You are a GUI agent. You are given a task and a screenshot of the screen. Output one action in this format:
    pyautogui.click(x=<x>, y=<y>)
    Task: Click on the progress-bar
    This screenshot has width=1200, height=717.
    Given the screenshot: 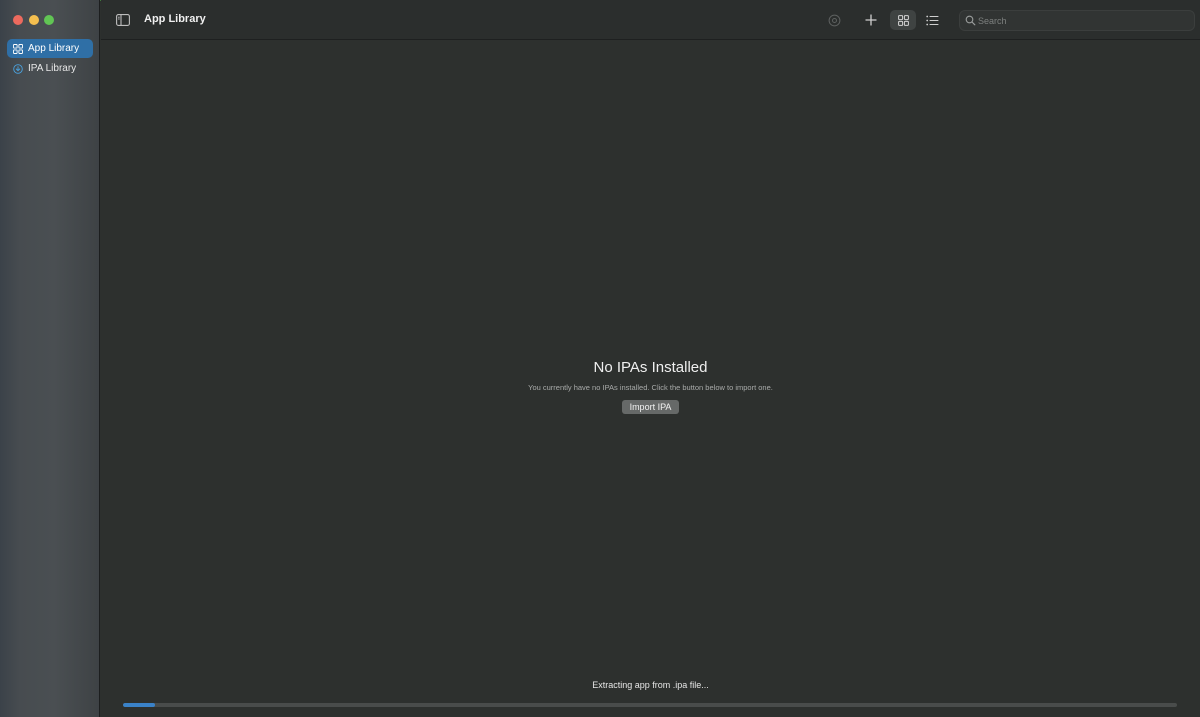 What is the action you would take?
    pyautogui.click(x=650, y=705)
    